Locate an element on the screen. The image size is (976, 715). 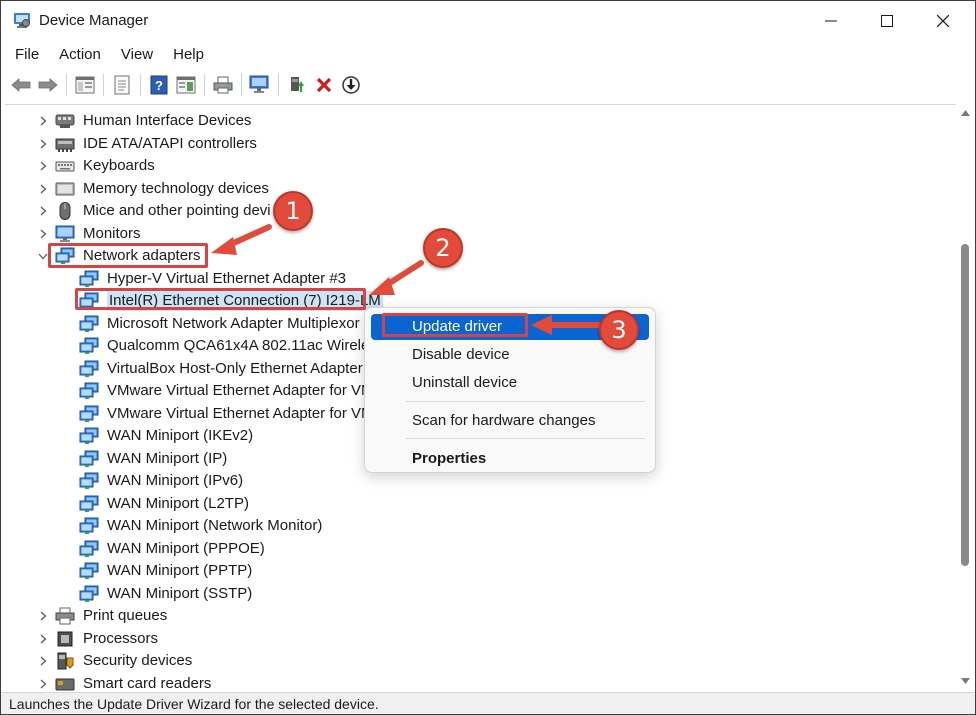
print-toolbar-button is located at coordinates (223, 85).